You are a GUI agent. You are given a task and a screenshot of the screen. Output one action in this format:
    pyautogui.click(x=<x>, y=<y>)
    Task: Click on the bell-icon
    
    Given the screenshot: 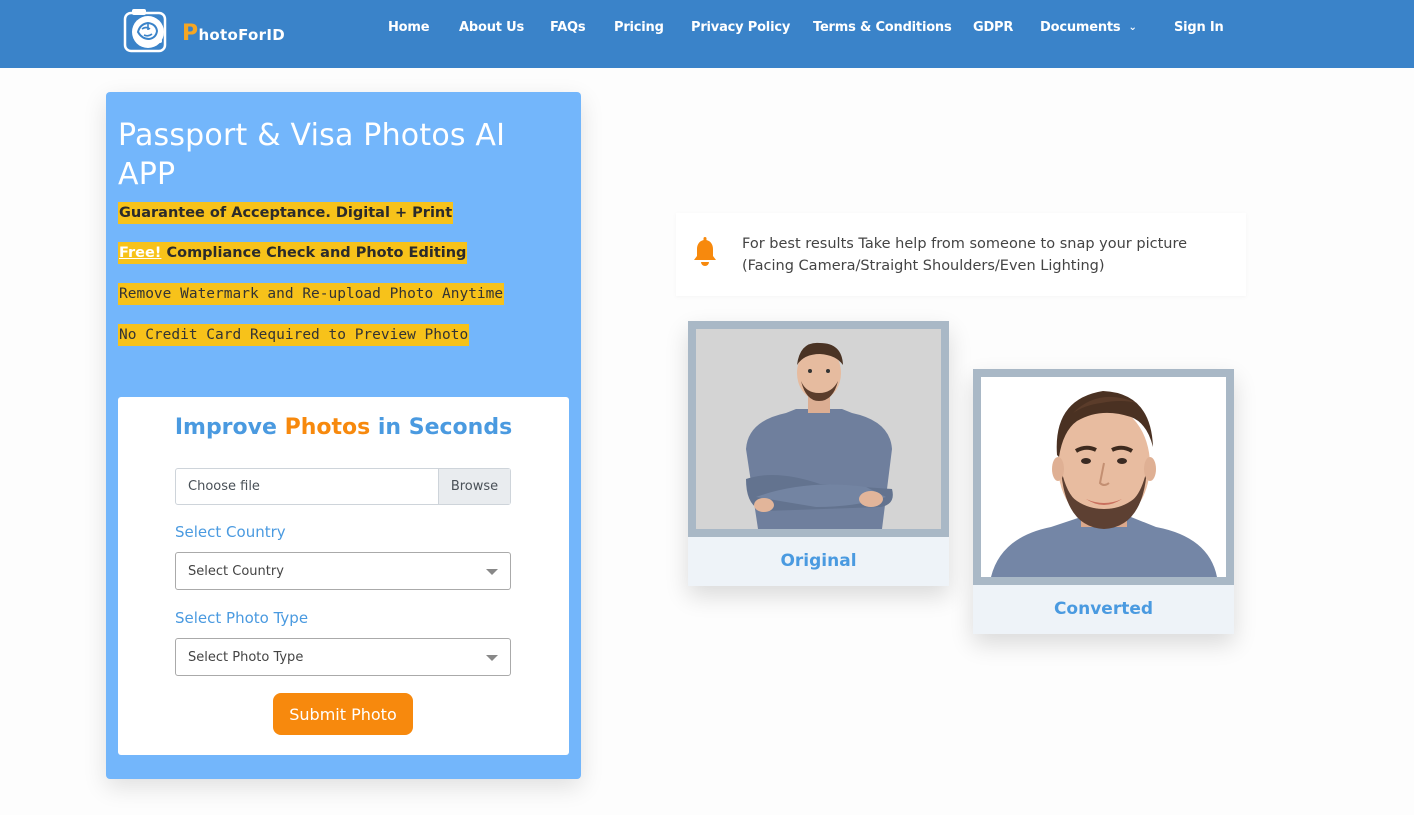 What is the action you would take?
    pyautogui.click(x=705, y=251)
    